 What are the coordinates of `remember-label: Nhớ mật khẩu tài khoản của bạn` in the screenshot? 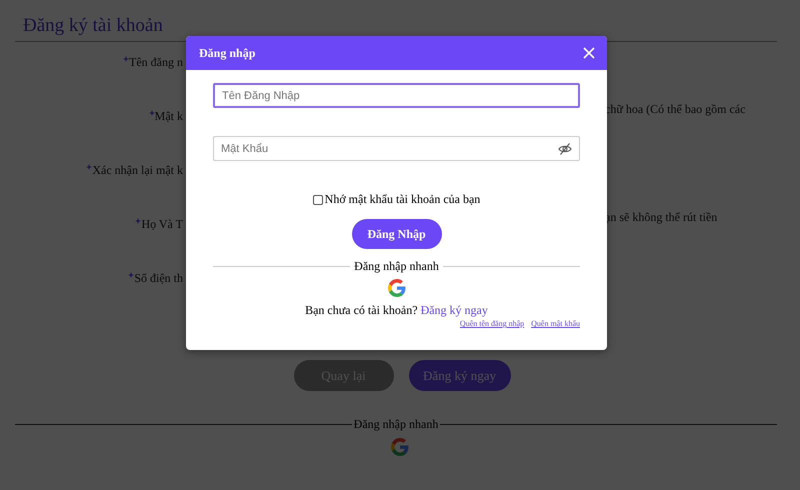 It's located at (402, 199).